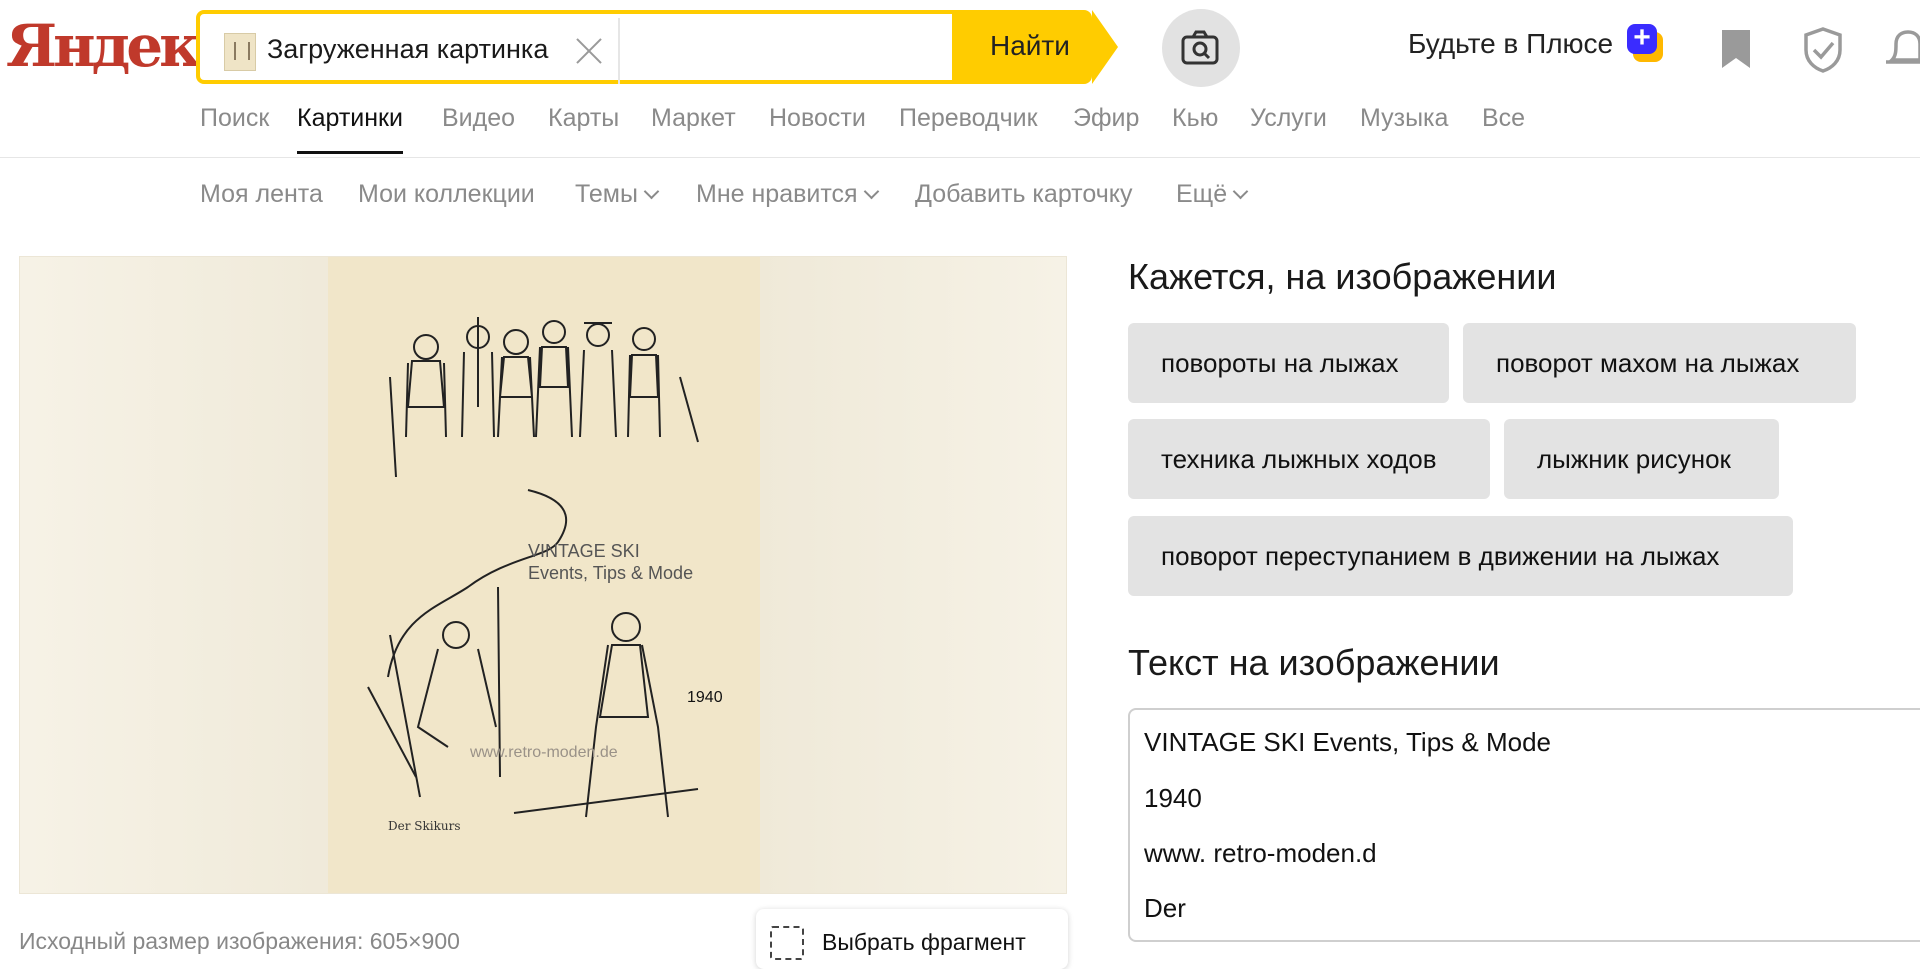 This screenshot has height=969, width=1920. What do you see at coordinates (1347, 742) in the screenshot?
I see `ocr-line: VINTAGE SKI Events, Tips & Mode` at bounding box center [1347, 742].